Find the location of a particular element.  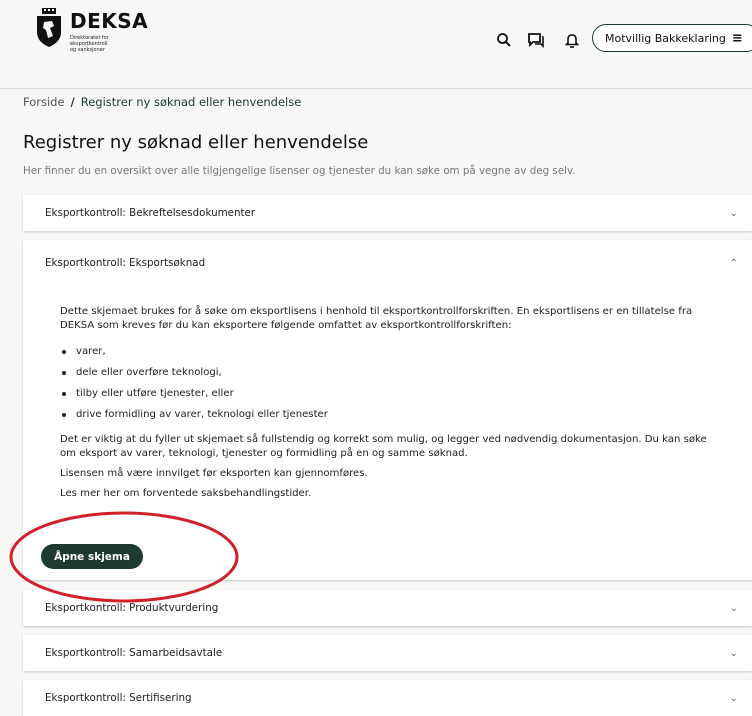

accordion-label: Eksportkontroll: Bekreftelsesdokumenter is located at coordinates (150, 213).